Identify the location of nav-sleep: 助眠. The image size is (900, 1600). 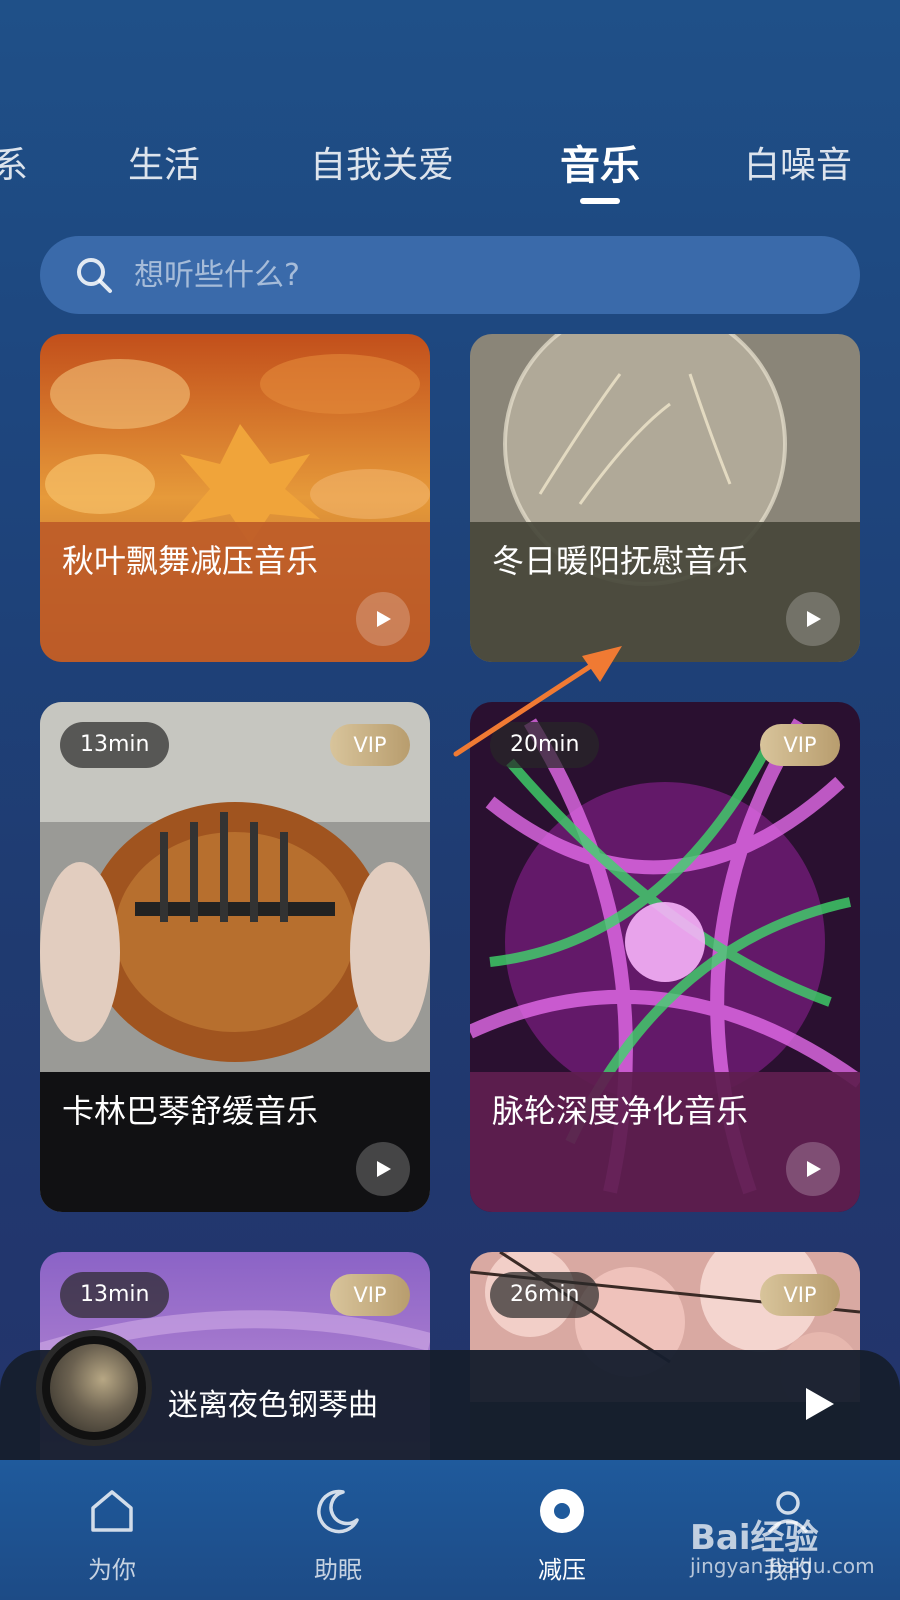
(338, 1535).